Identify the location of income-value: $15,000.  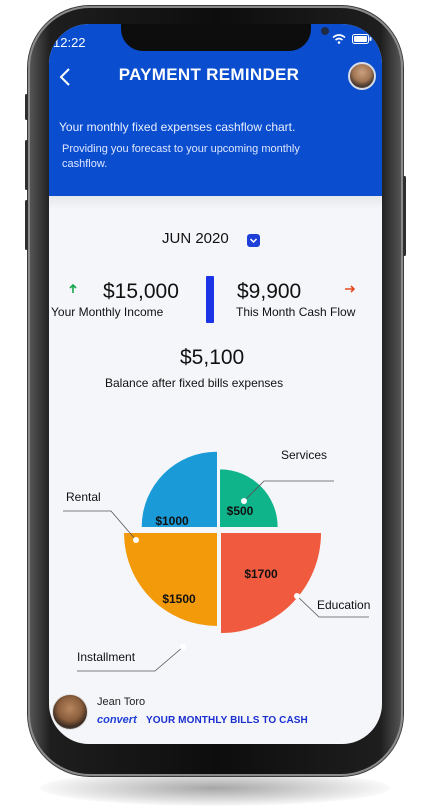
(141, 291).